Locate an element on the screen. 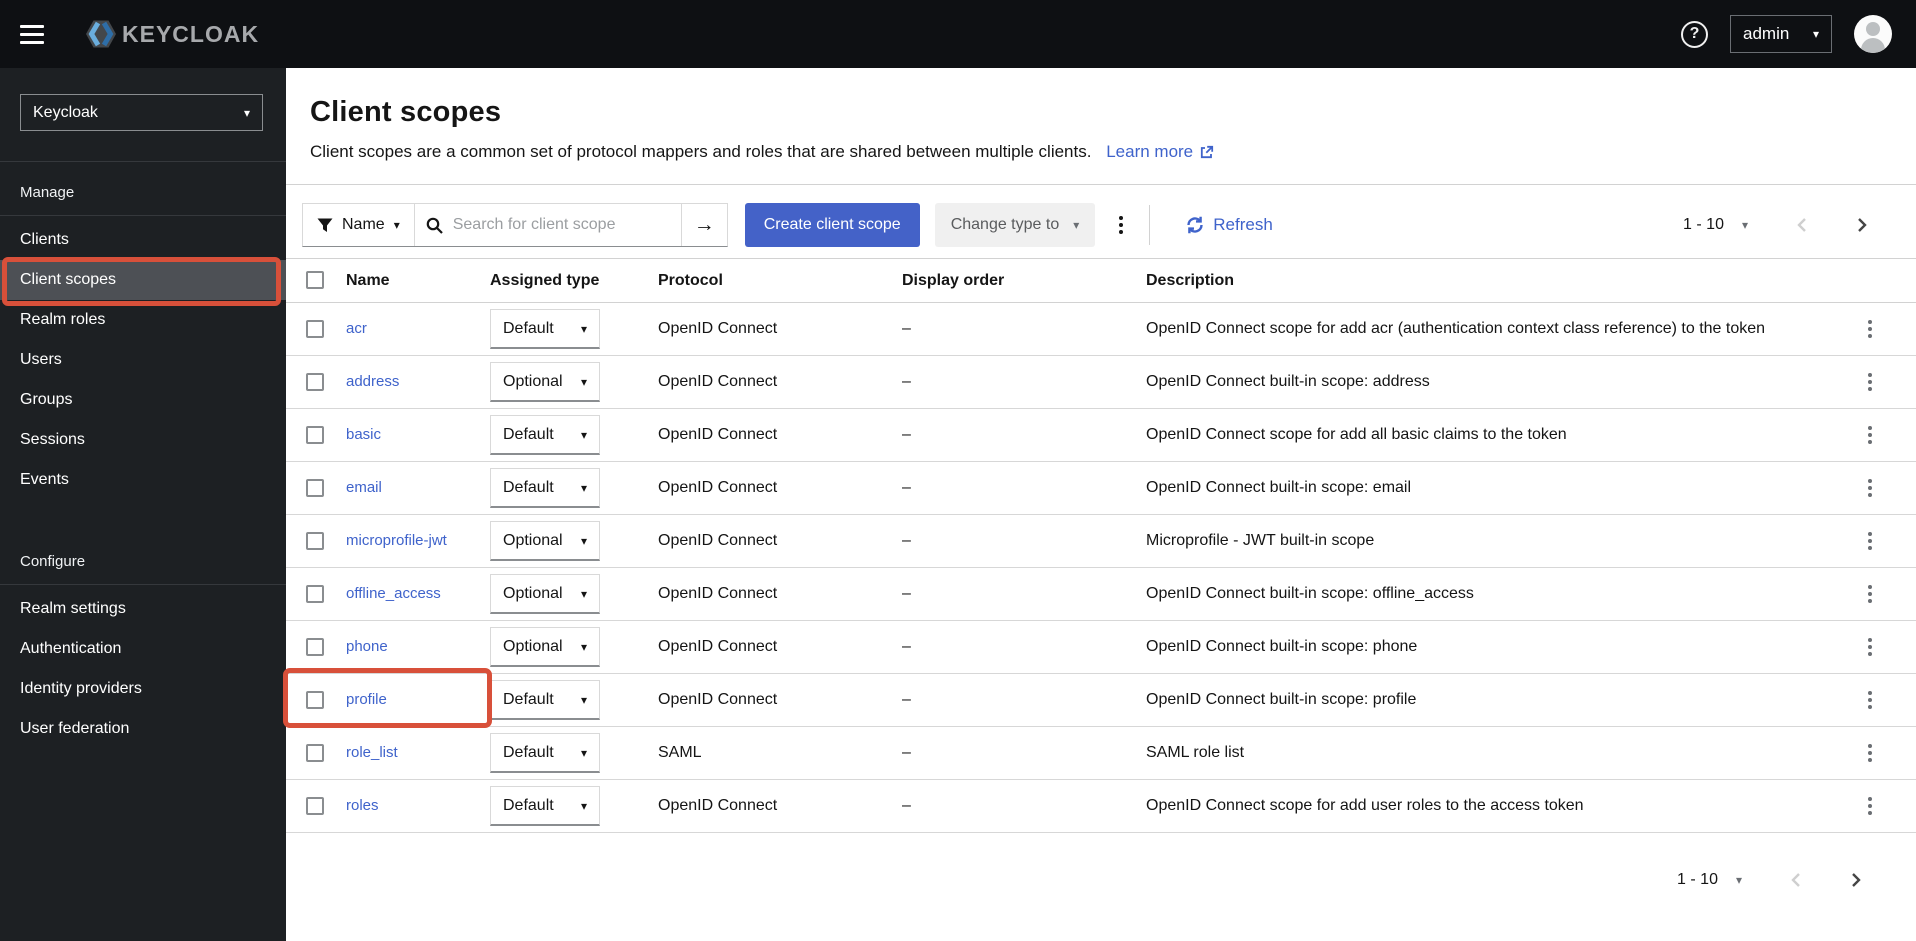 The height and width of the screenshot is (941, 1916). filter-dropdown: Name ▾ is located at coordinates (359, 225).